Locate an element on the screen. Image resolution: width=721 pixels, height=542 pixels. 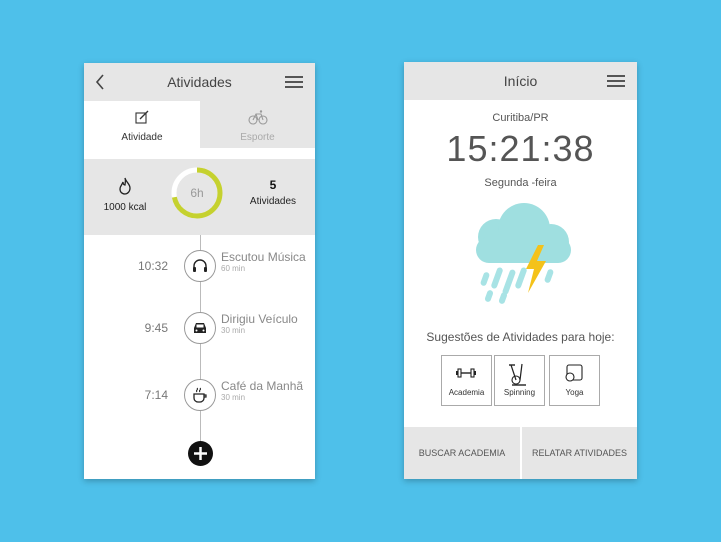
home-header: Início is located at coordinates (520, 81).